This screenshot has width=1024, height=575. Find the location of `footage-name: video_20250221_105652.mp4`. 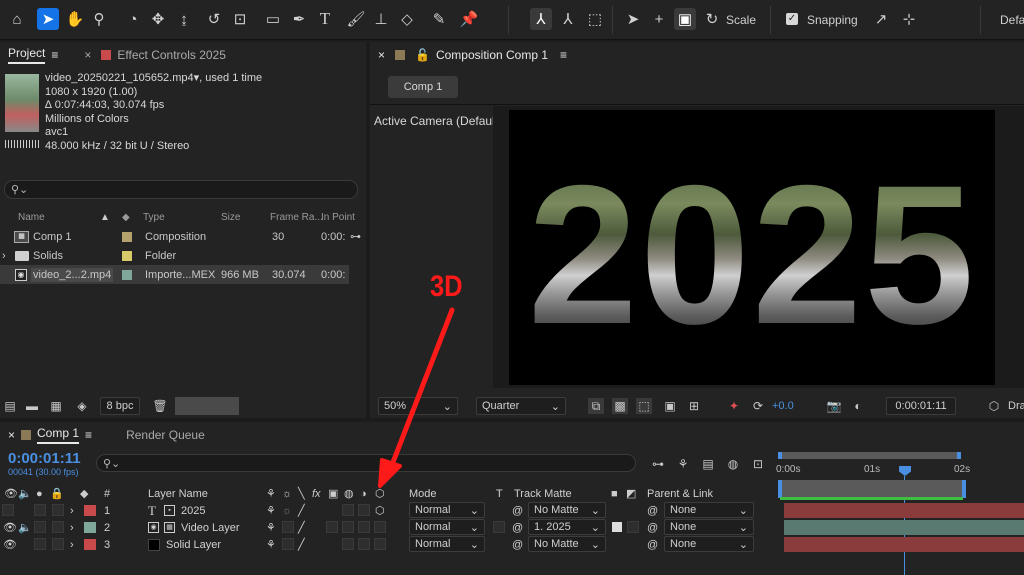

footage-name: video_20250221_105652.mp4 is located at coordinates (119, 78).